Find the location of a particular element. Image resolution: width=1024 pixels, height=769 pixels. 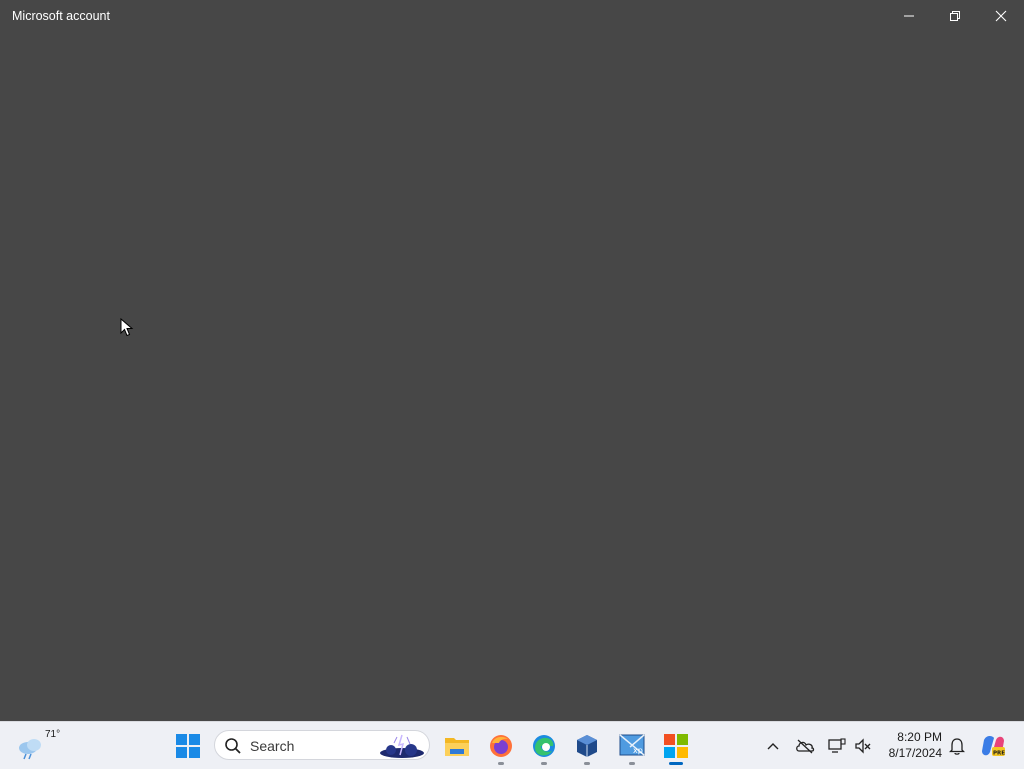

tray-volume is located at coordinates (863, 745).